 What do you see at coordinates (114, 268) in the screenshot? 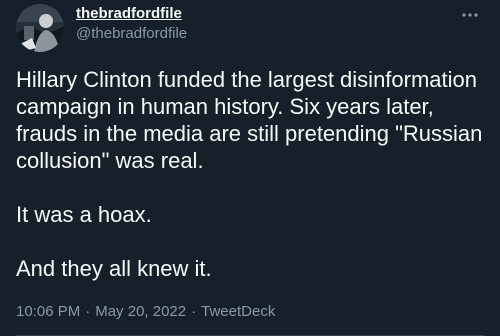
I see `tweet-paragraph: And they all knew it.` at bounding box center [114, 268].